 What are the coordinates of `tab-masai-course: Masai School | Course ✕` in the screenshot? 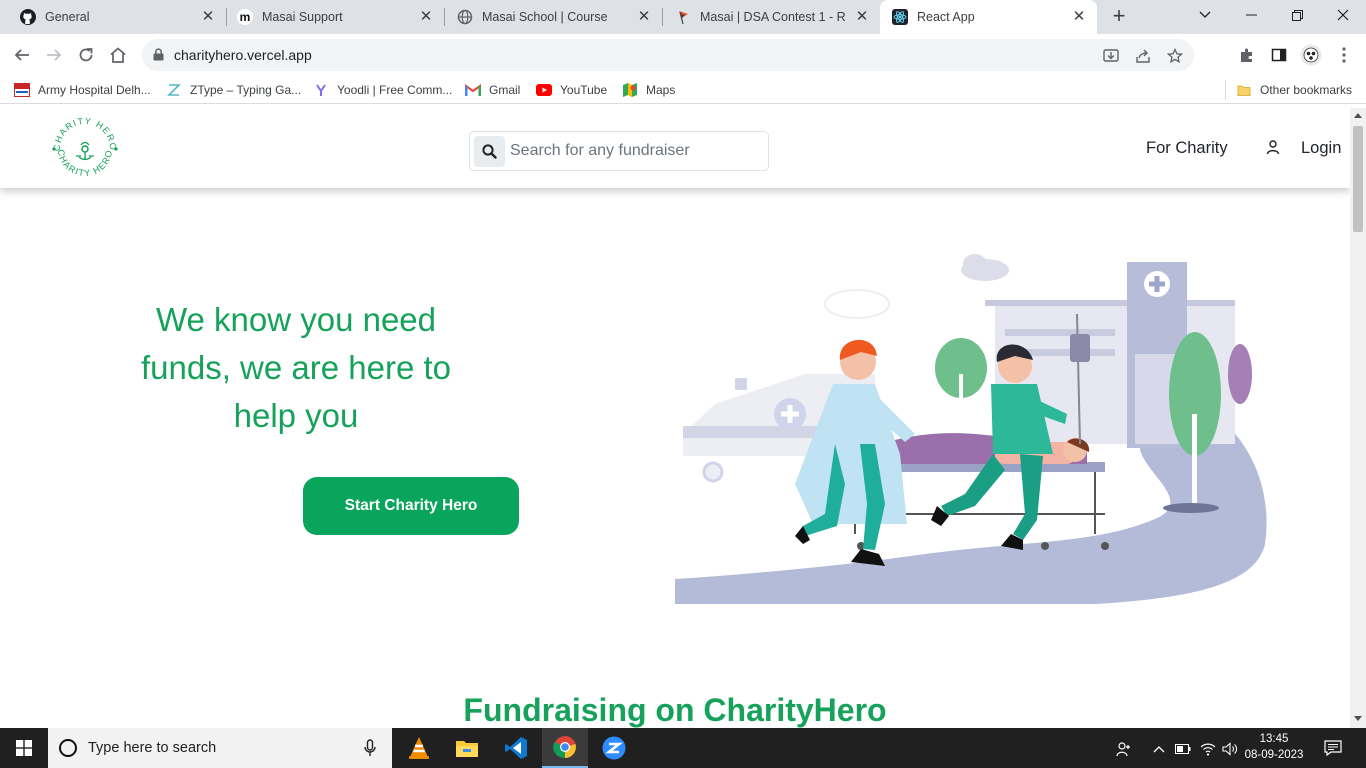 It's located at (553, 17).